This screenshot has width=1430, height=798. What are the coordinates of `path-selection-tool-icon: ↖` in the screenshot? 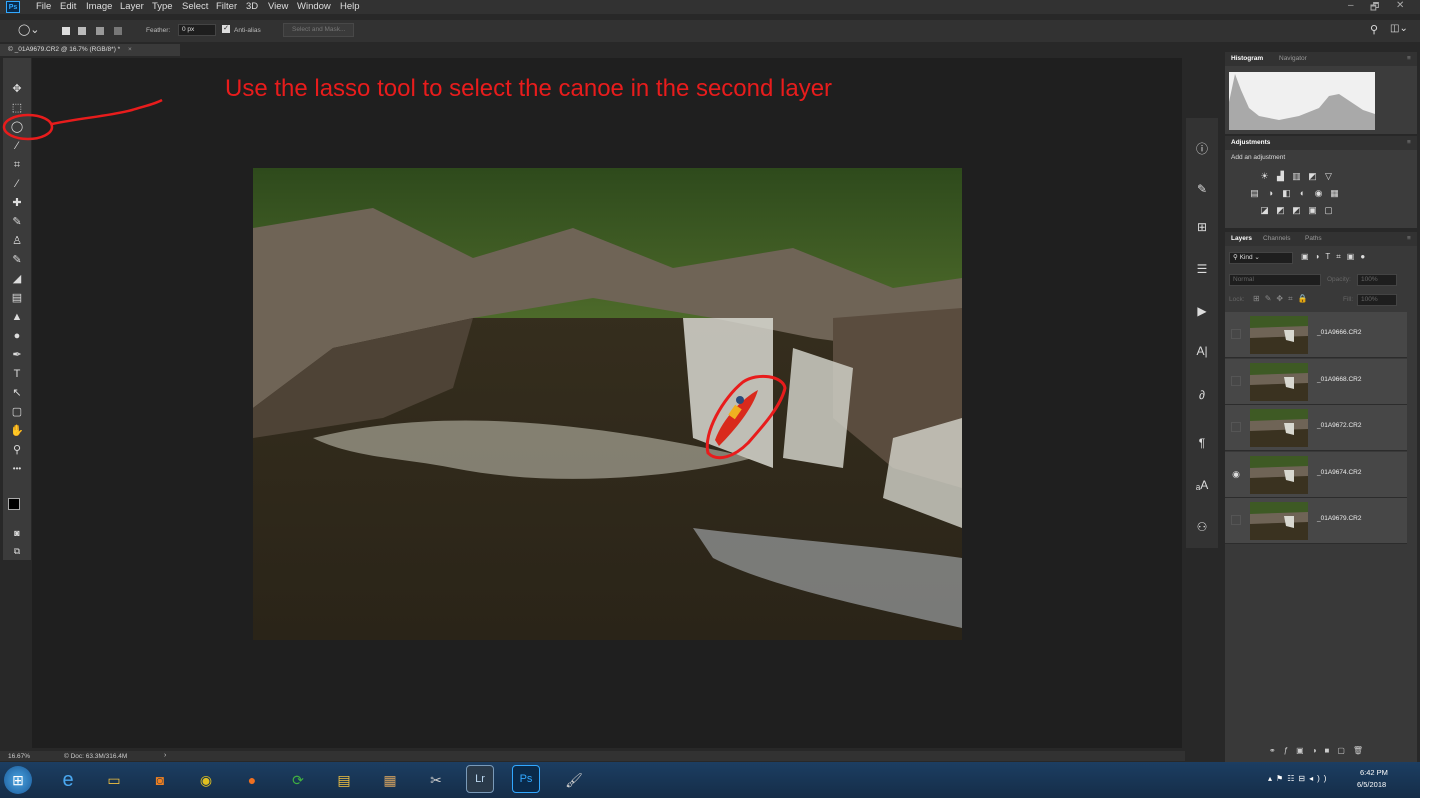 It's located at (17, 393).